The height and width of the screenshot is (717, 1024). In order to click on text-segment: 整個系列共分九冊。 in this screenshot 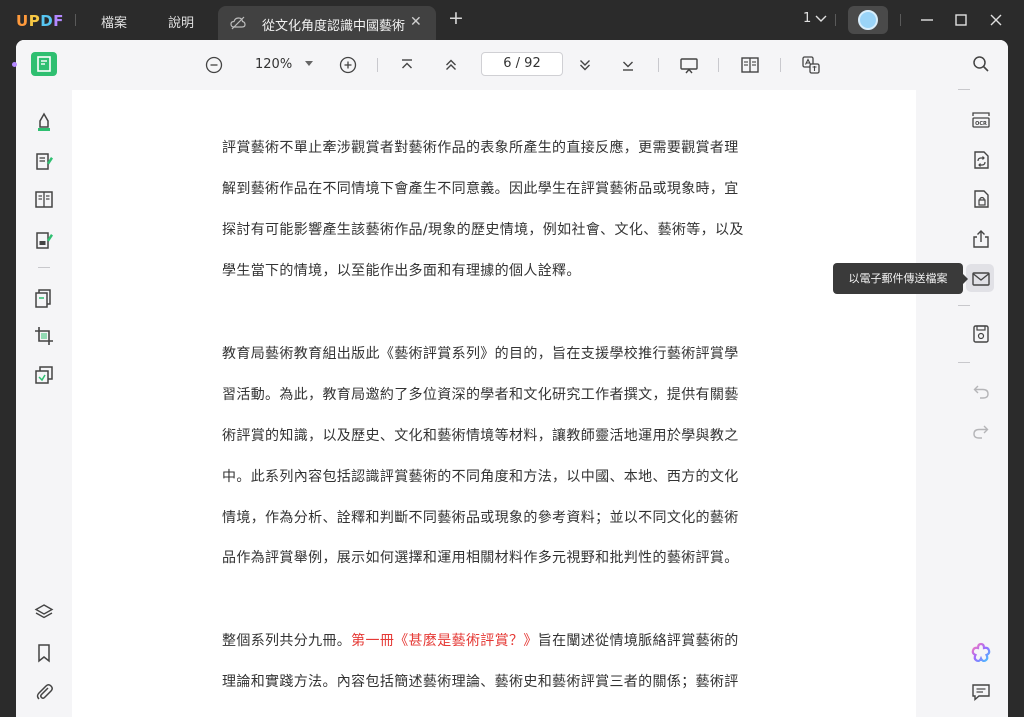, I will do `click(287, 641)`.